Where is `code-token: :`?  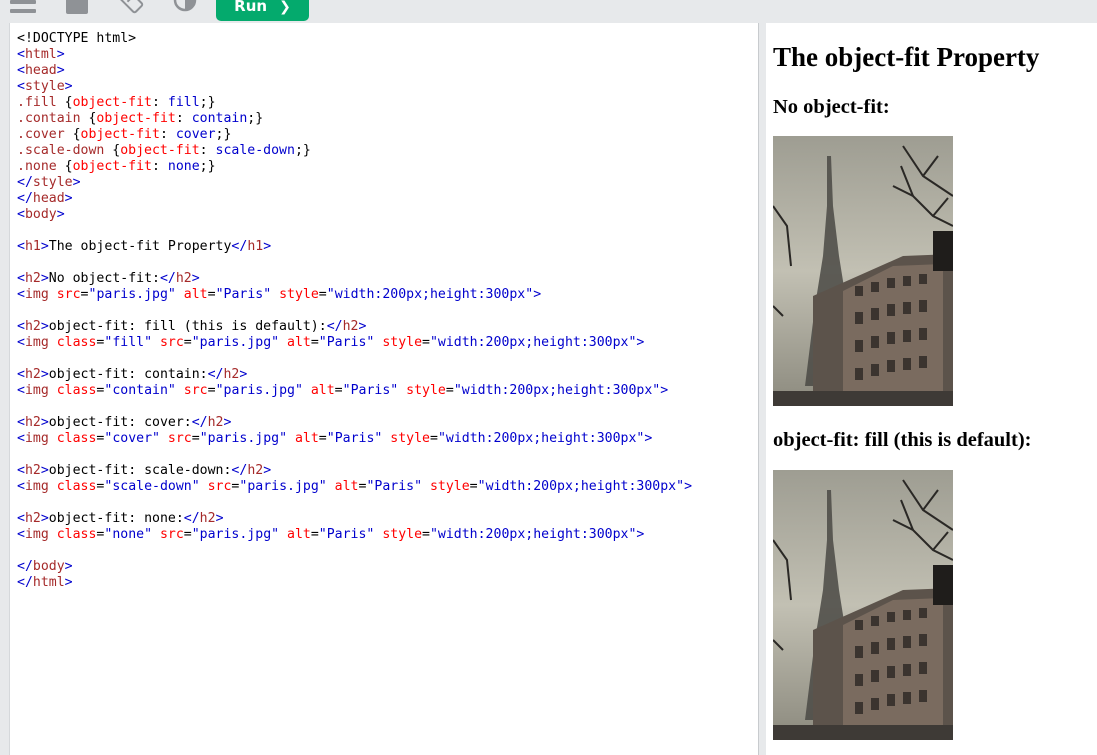 code-token: : is located at coordinates (183, 118).